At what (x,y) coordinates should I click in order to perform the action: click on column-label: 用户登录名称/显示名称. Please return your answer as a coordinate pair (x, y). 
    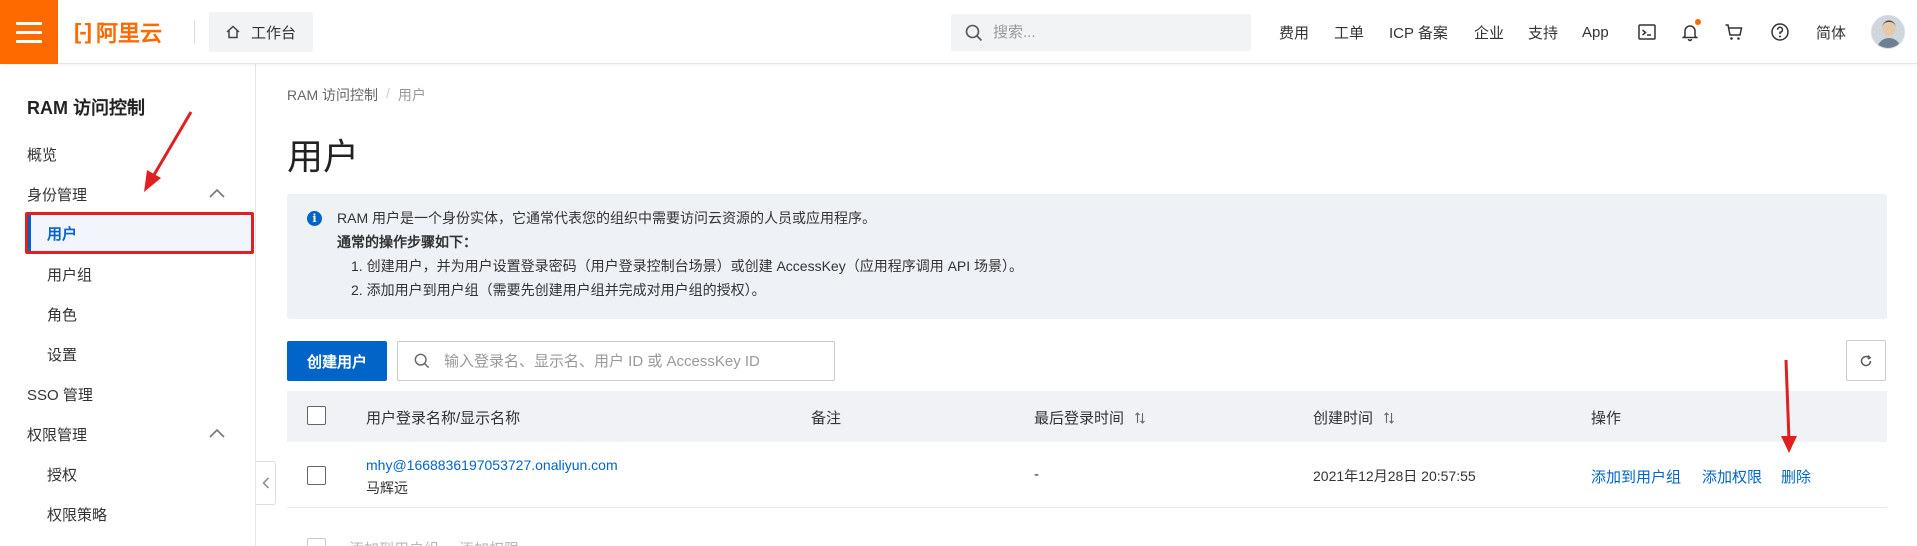
    Looking at the image, I should click on (443, 418).